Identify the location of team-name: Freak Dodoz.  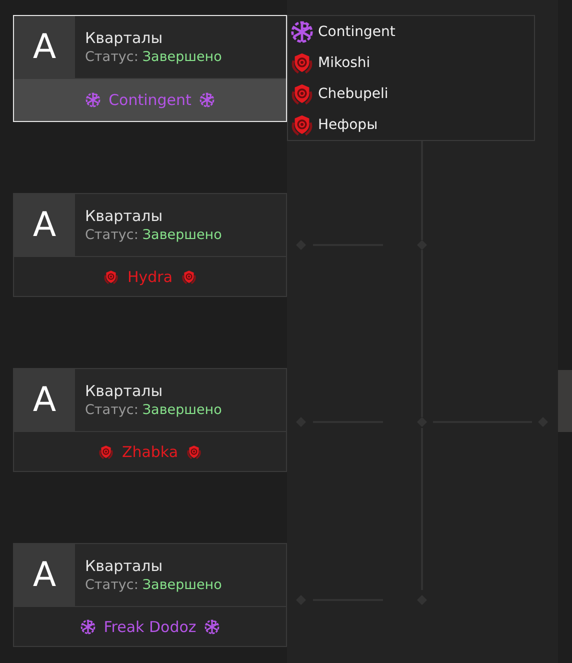
(150, 627).